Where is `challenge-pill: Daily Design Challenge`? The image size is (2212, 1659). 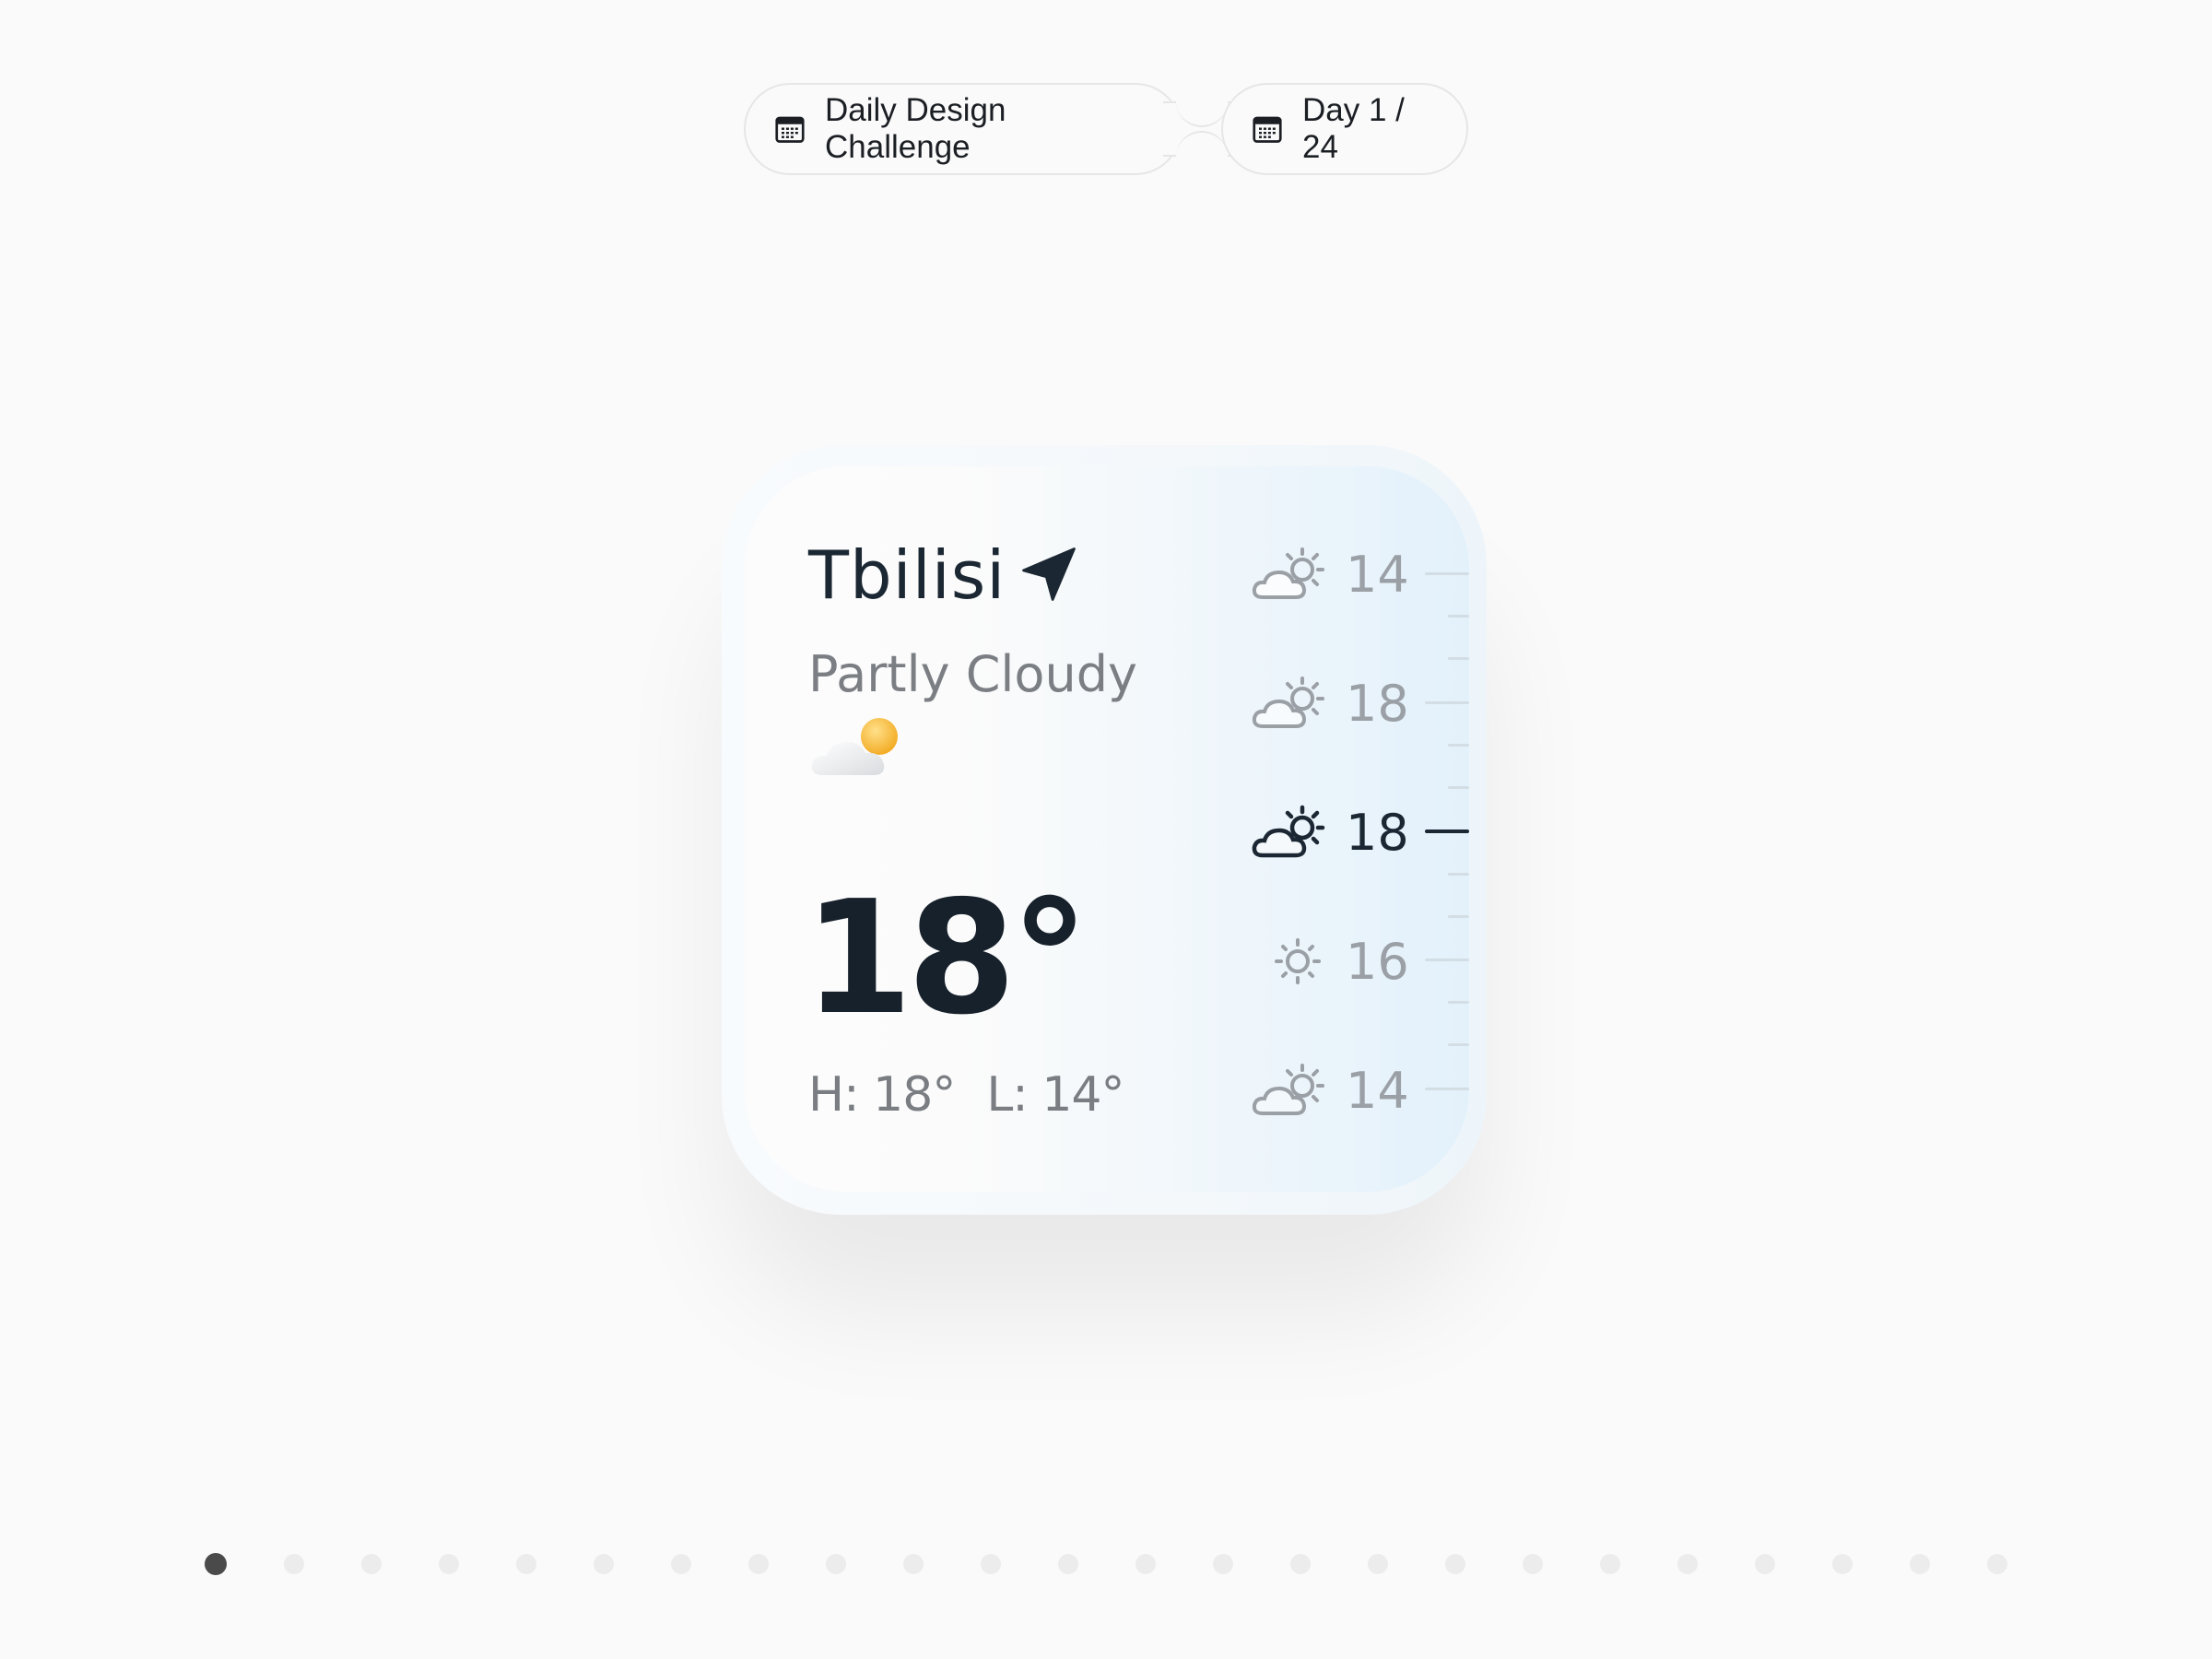 challenge-pill: Daily Design Challenge is located at coordinates (963, 129).